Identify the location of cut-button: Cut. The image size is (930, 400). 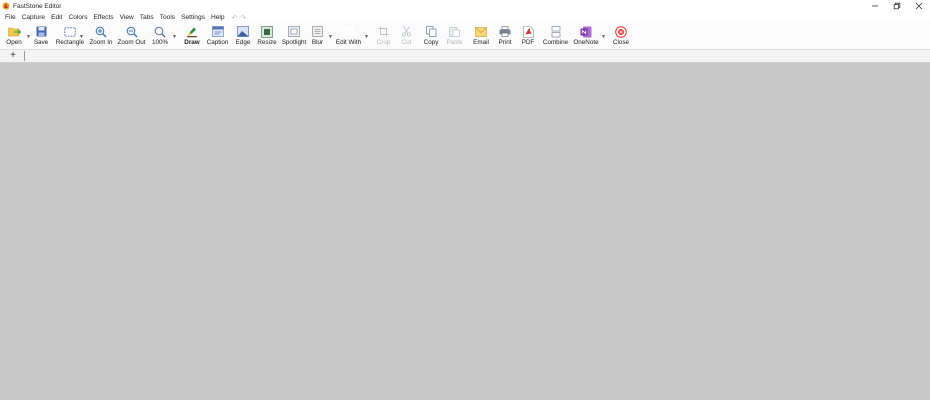
(406, 36).